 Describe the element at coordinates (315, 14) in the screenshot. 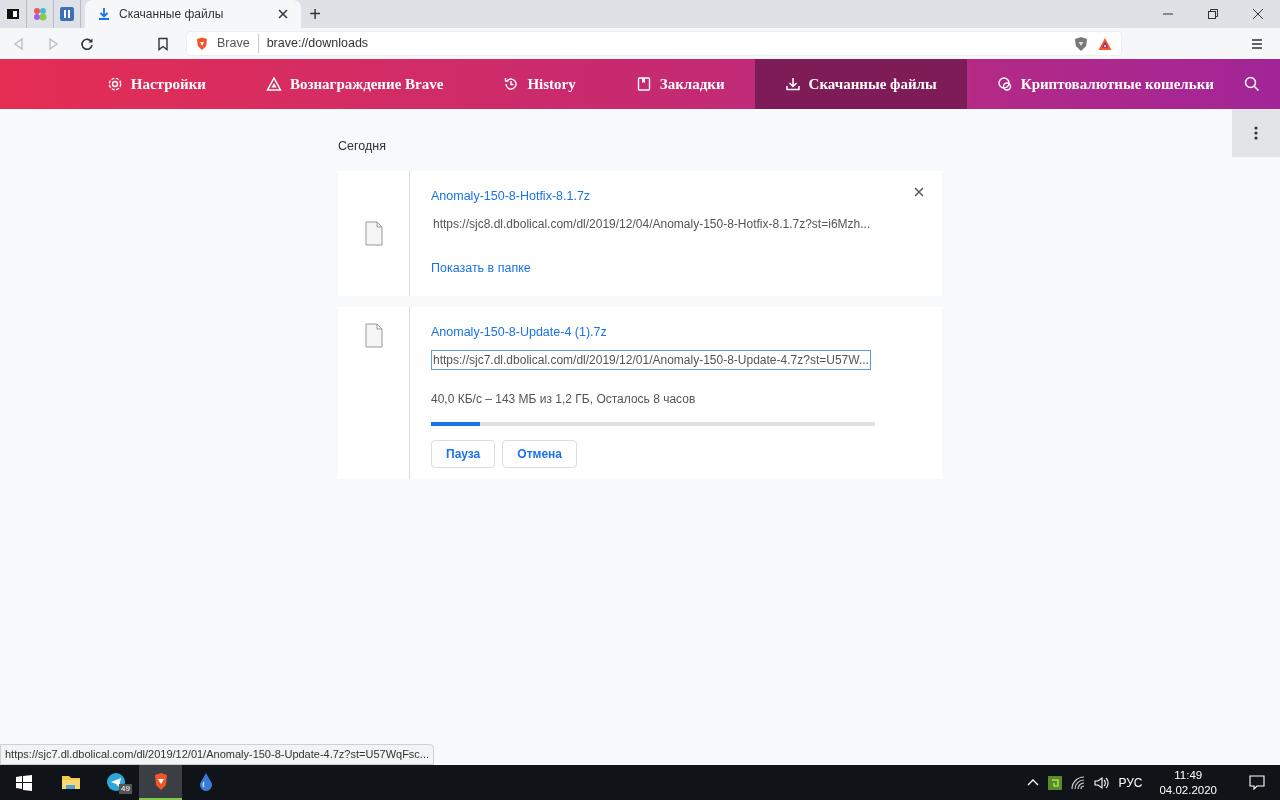

I see `new-tab-button: +` at that location.